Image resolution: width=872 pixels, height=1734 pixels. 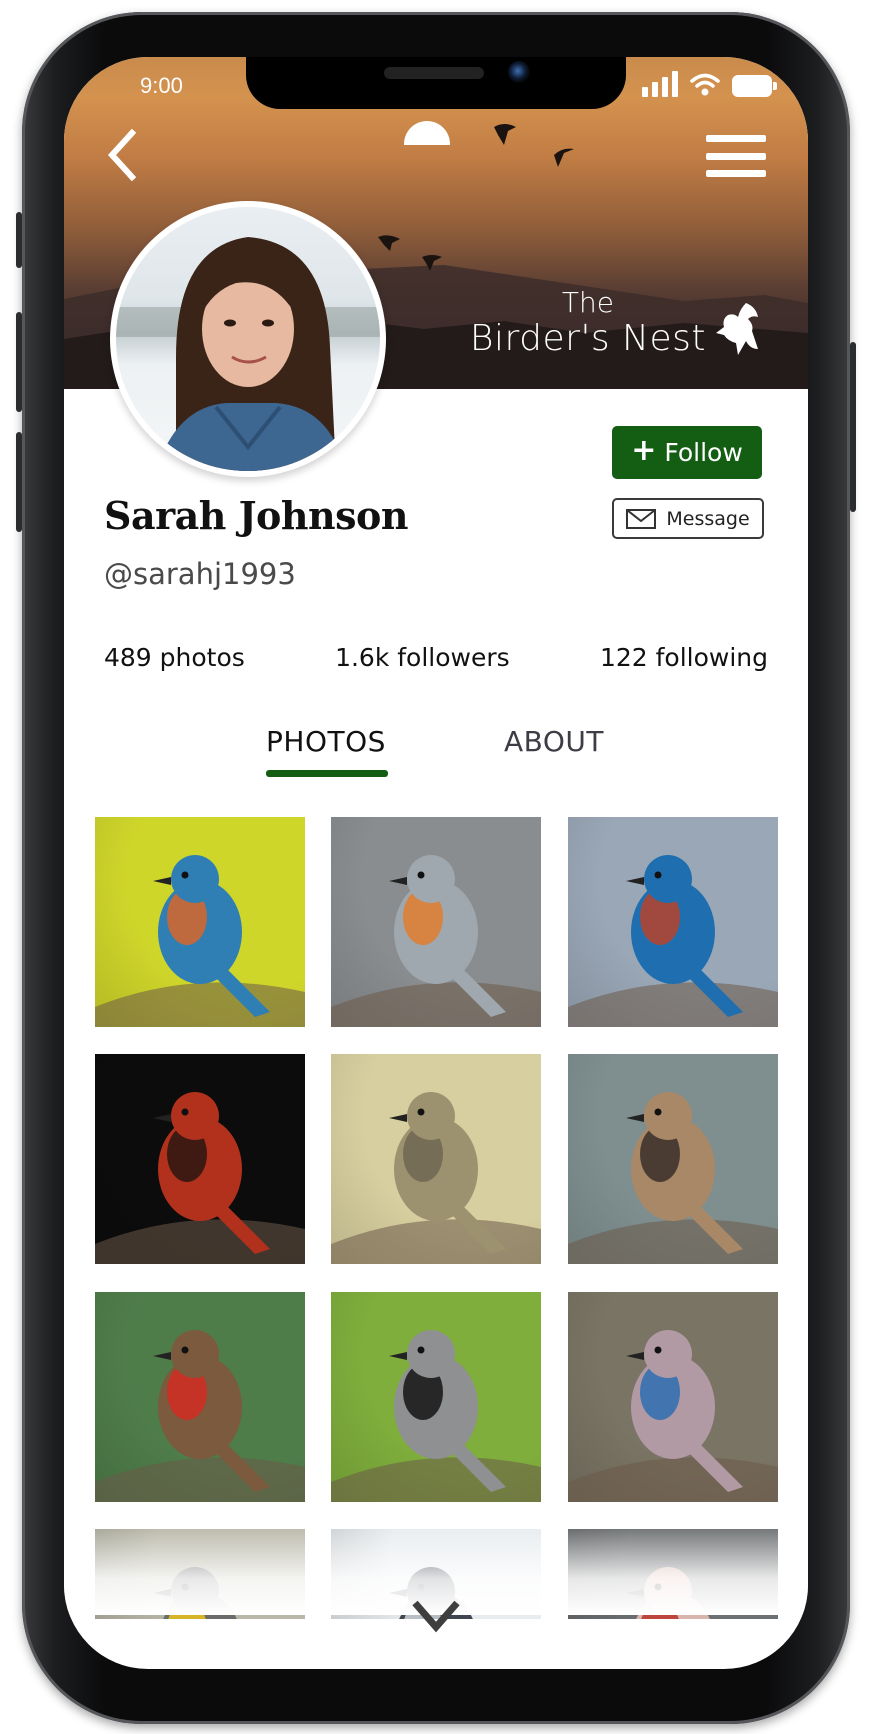 What do you see at coordinates (754, 86) in the screenshot?
I see `battery-icon` at bounding box center [754, 86].